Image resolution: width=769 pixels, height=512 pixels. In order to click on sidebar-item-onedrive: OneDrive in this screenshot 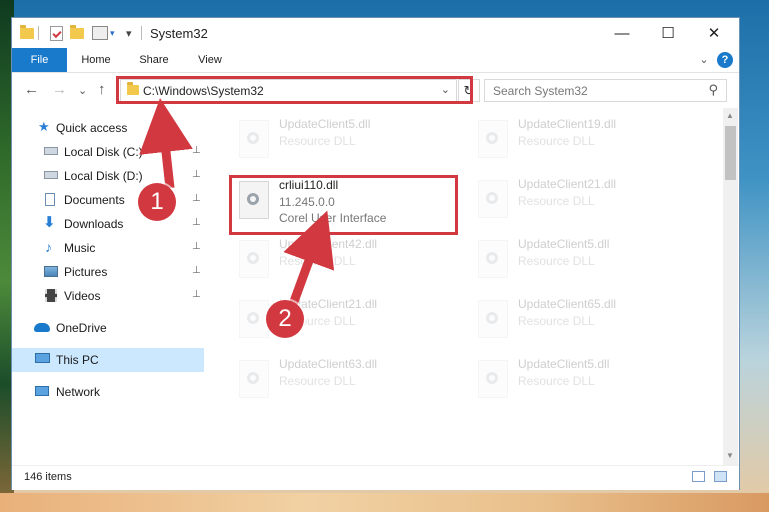, I will do `click(108, 328)`.